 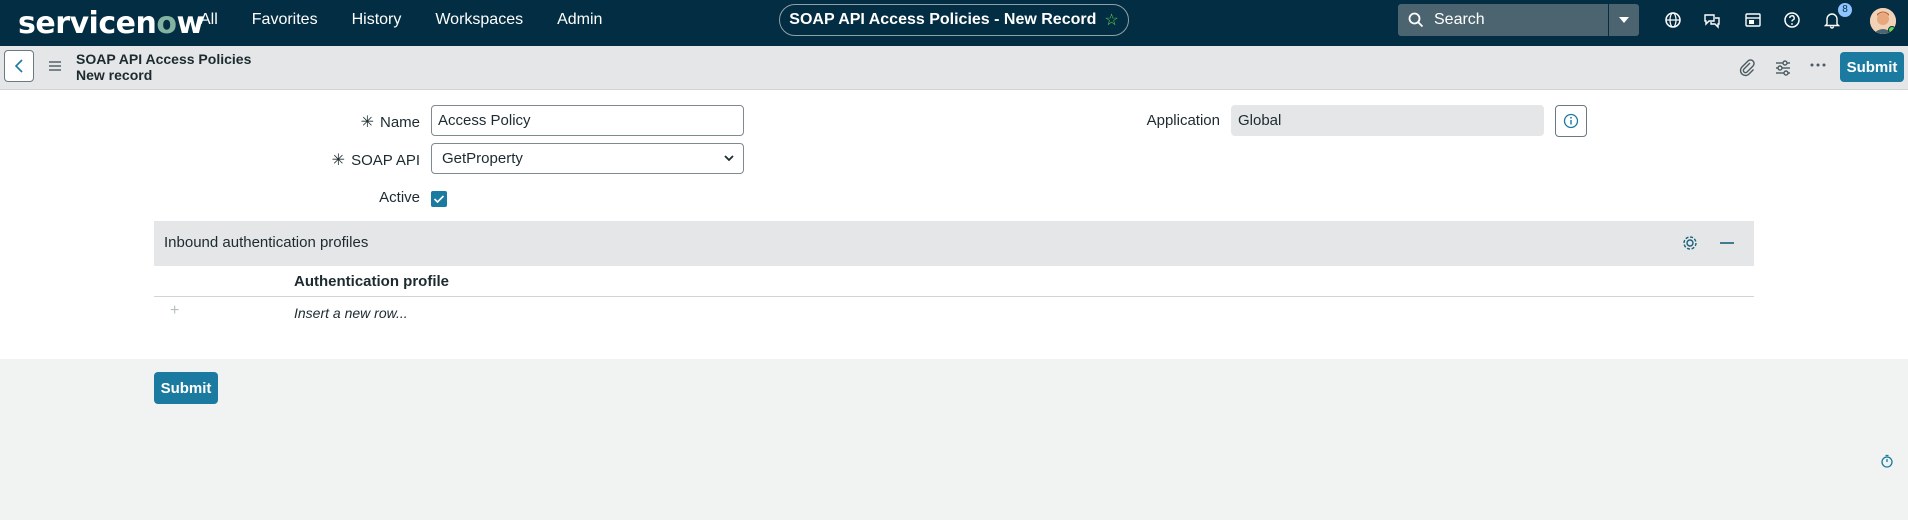 What do you see at coordinates (1727, 243) in the screenshot?
I see `collapse-minus-icon` at bounding box center [1727, 243].